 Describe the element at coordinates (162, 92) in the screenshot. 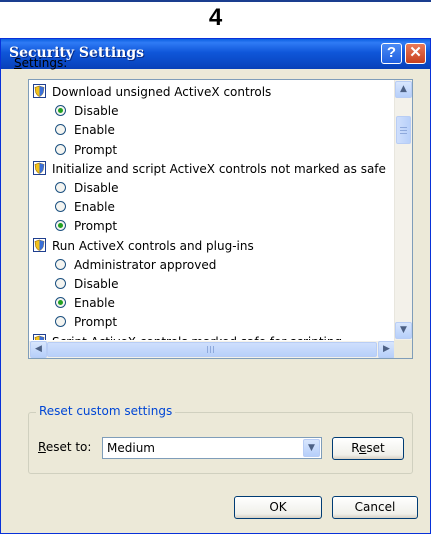

I see `setting-group-label: Download unsigned ActiveX controls` at that location.